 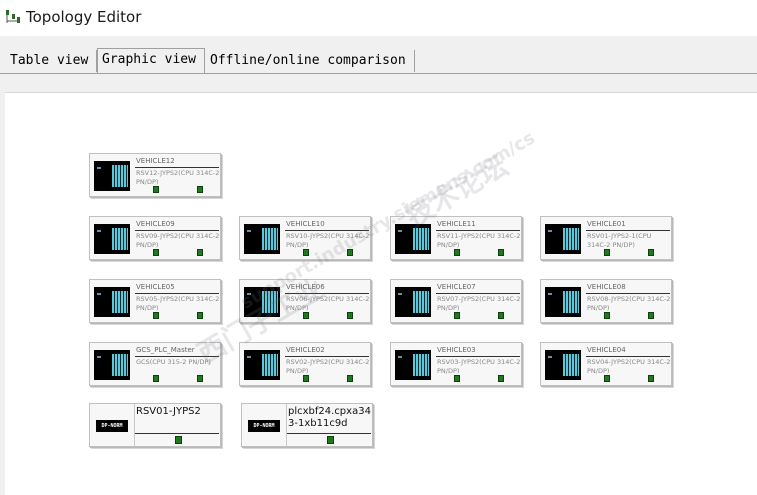 I want to click on station-vehicle01: VEHICLE01 RSV01-JYPS2-1(CPU 314C-2 PN/DP), so click(x=606, y=238).